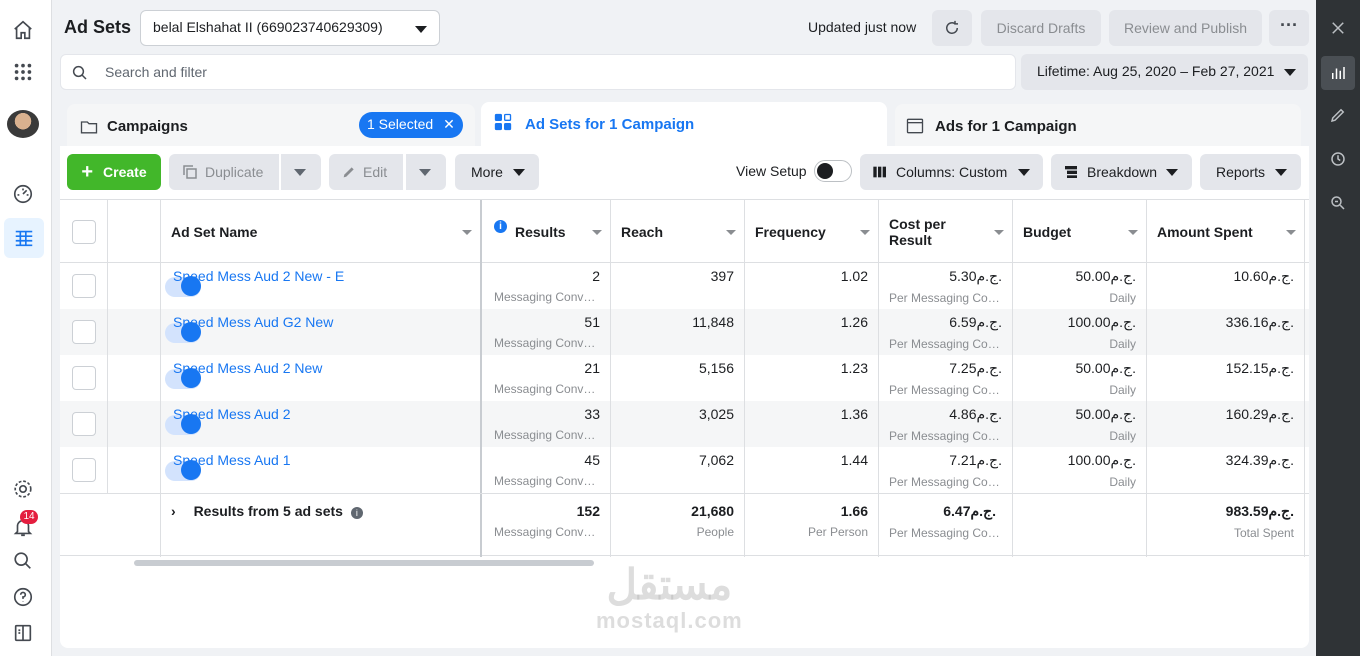 This screenshot has width=1360, height=656. Describe the element at coordinates (503, 122) in the screenshot. I see `grid-icon` at that location.